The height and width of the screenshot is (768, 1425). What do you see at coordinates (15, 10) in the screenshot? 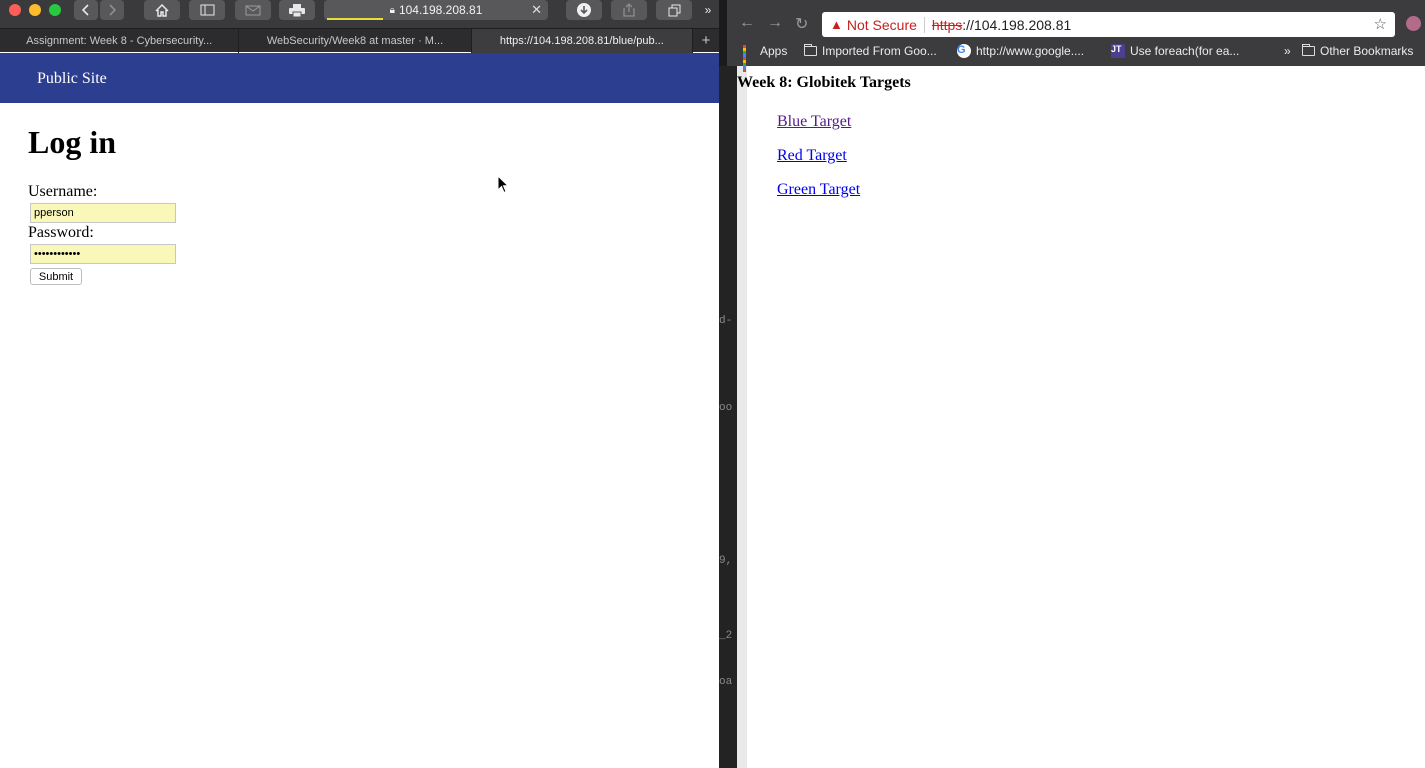
I see `close-window-button` at bounding box center [15, 10].